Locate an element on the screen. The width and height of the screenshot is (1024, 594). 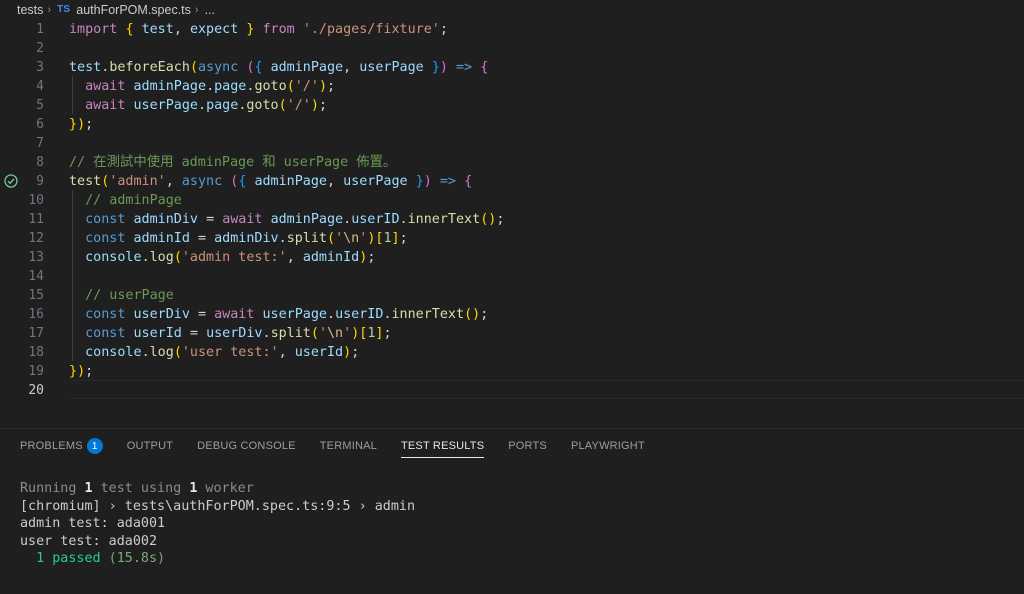
breadcrumb-folder: tests is located at coordinates (30, 10).